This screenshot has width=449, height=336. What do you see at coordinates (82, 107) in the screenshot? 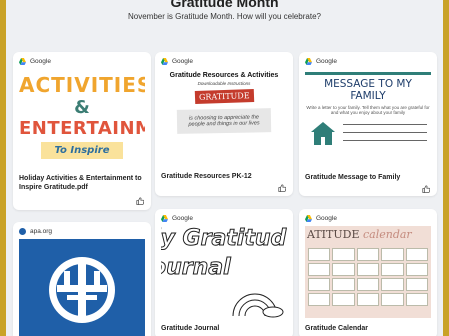
I see `thumb-line2: &` at bounding box center [82, 107].